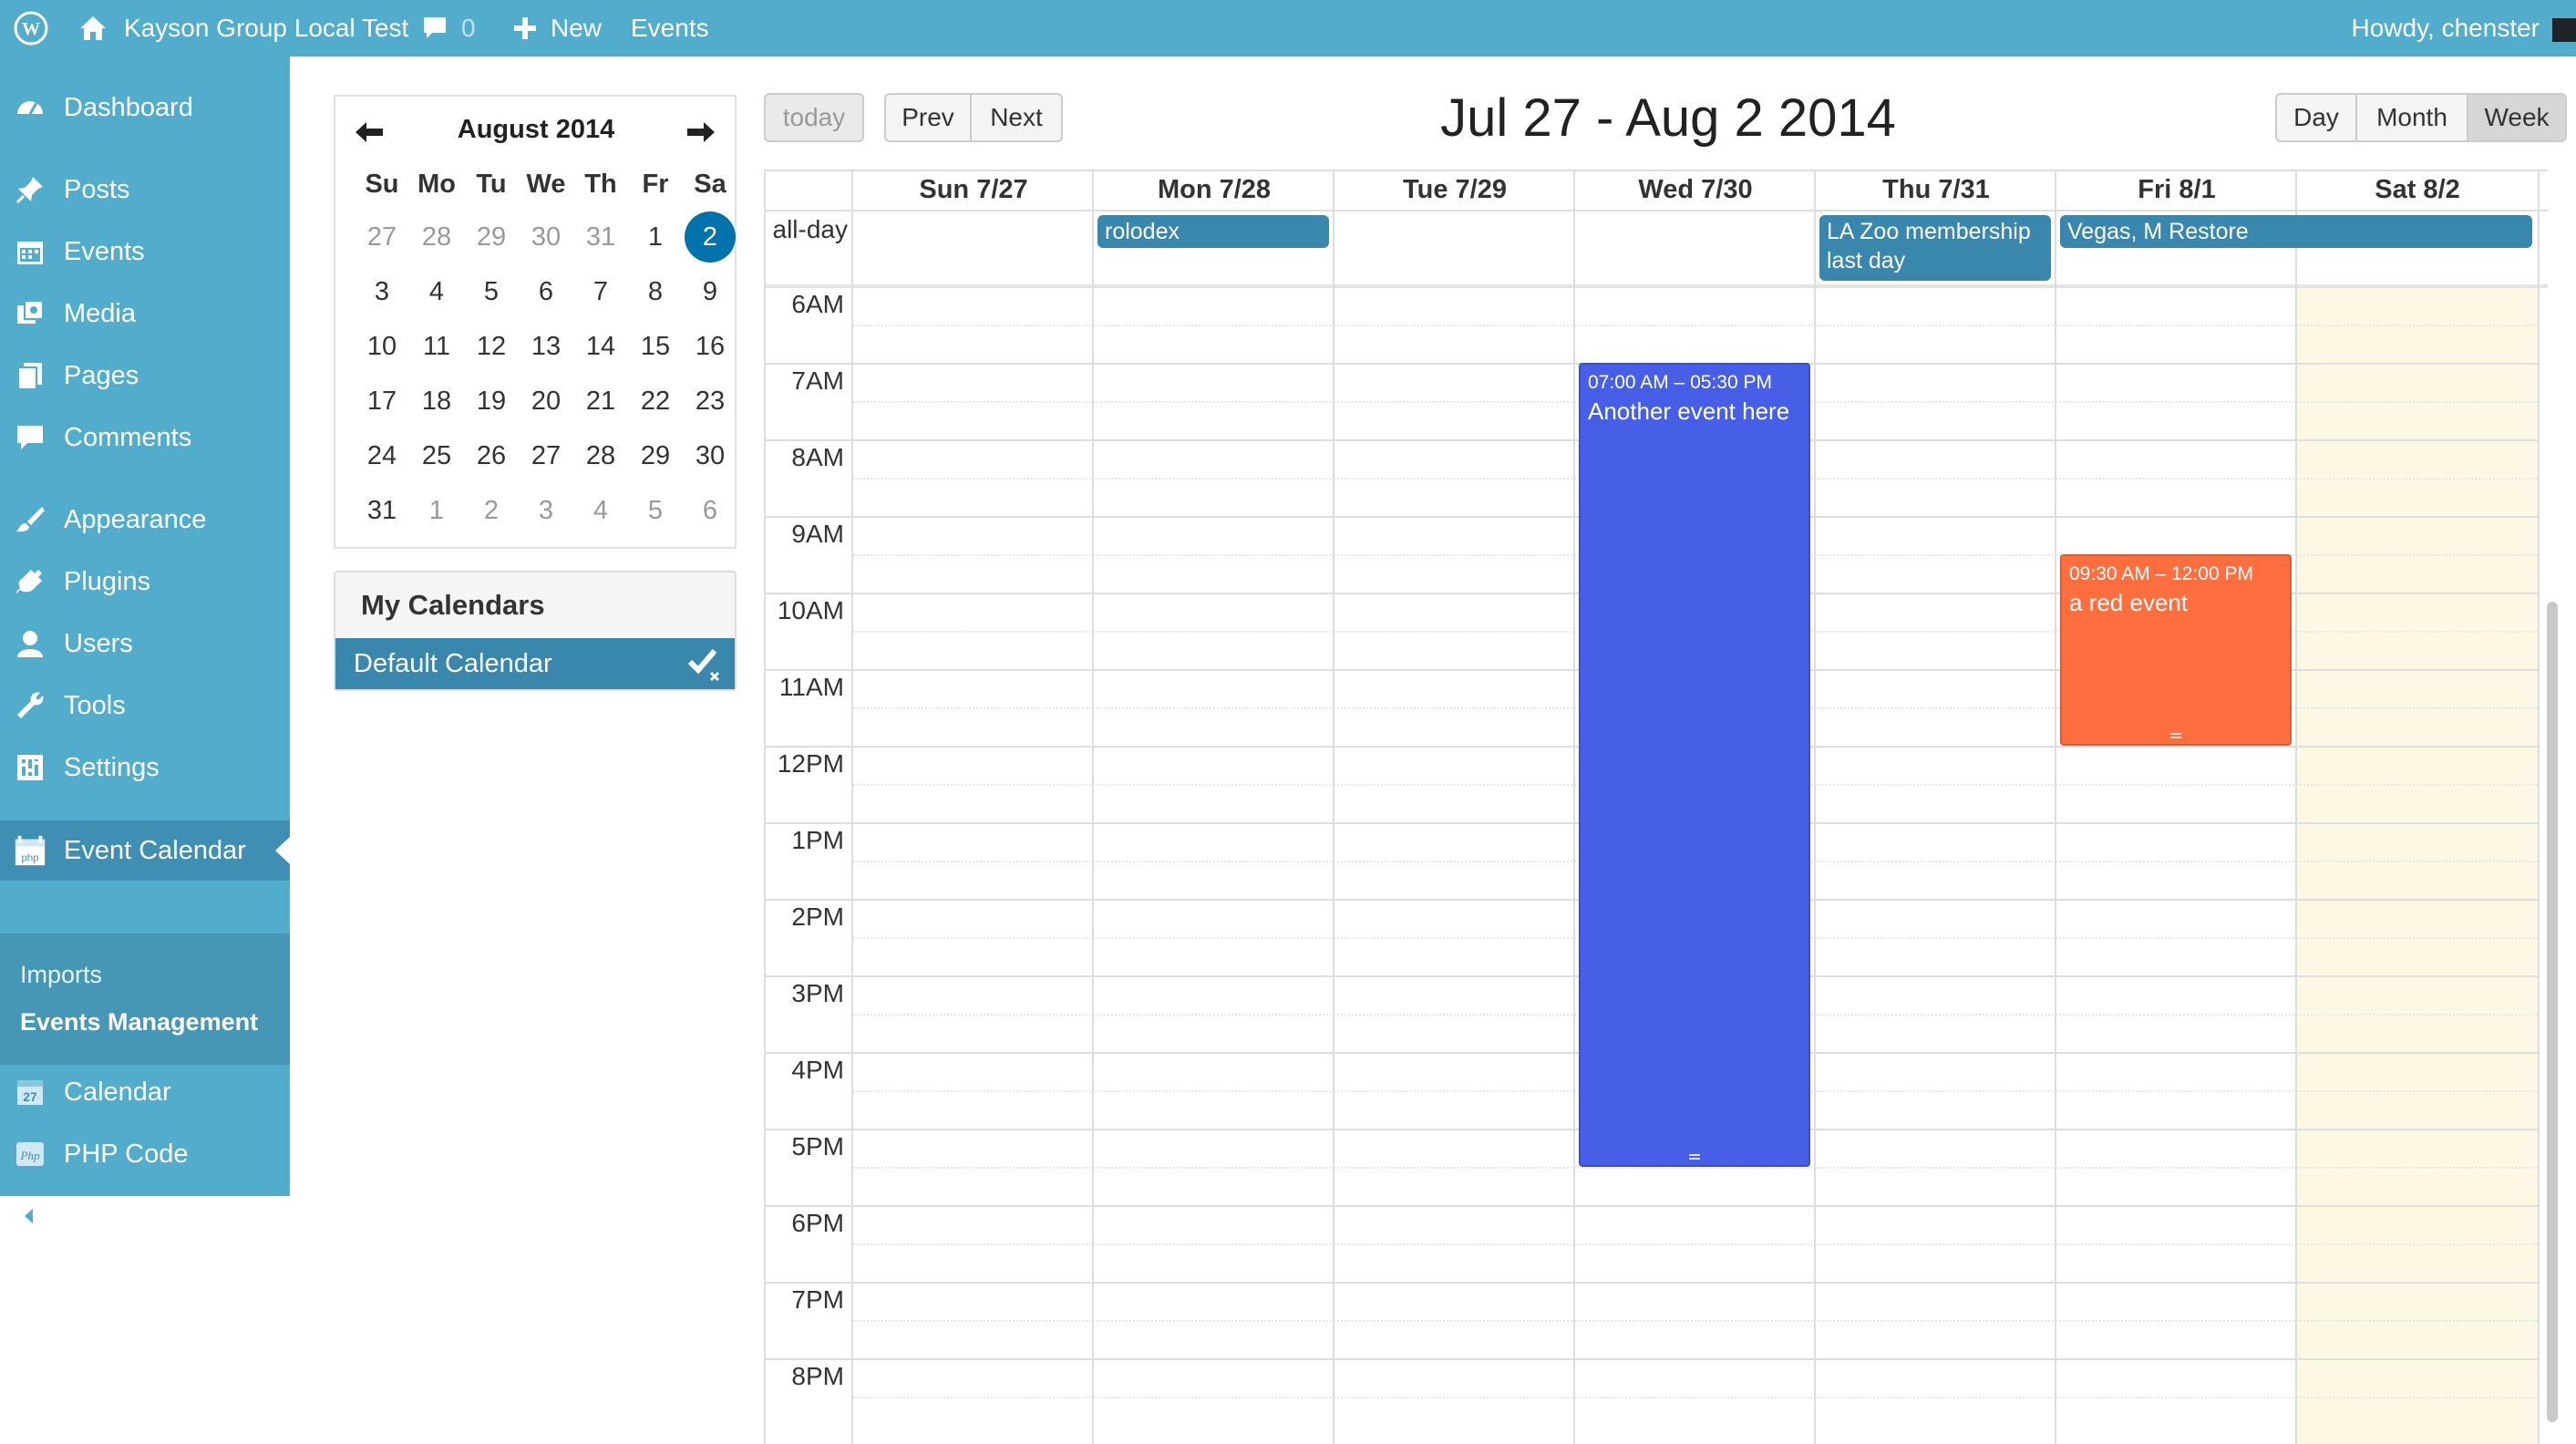 The width and height of the screenshot is (2576, 1444). What do you see at coordinates (2417, 190) in the screenshot?
I see `day-header: Sat 8/2` at bounding box center [2417, 190].